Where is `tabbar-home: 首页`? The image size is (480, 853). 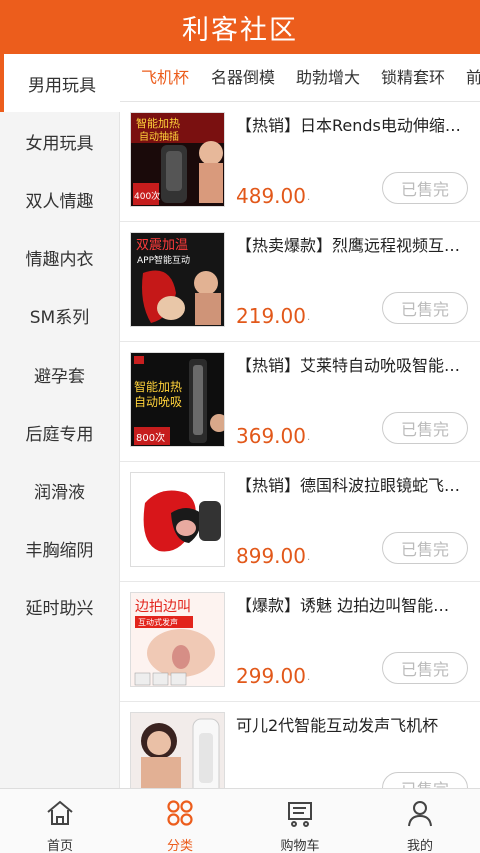 tabbar-home: 首页 is located at coordinates (60, 821).